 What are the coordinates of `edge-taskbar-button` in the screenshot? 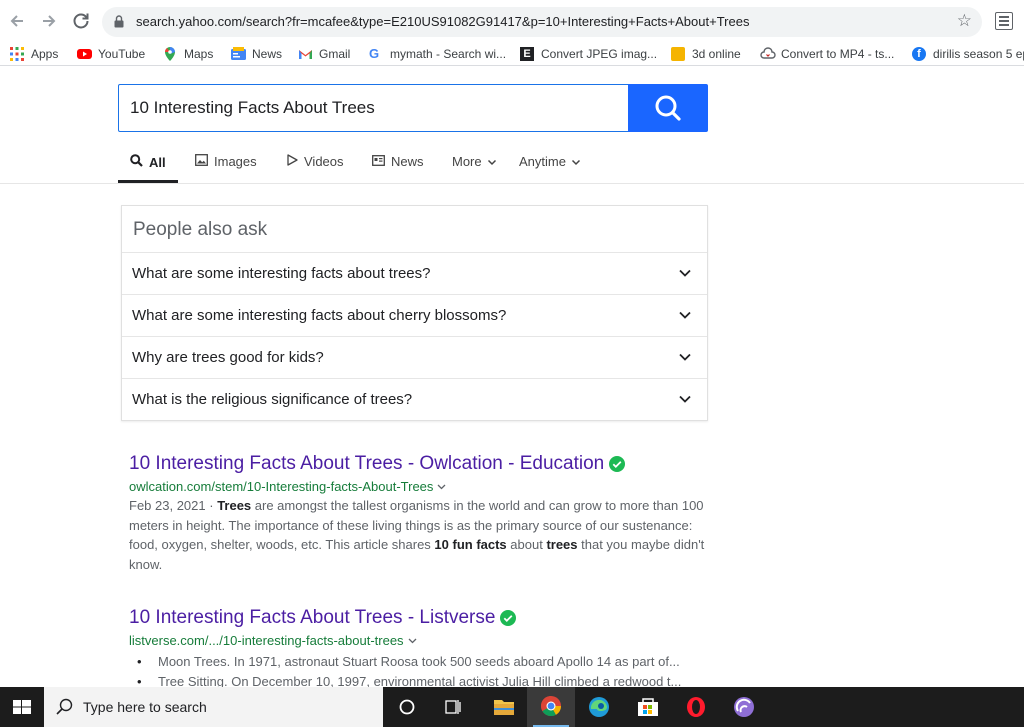 It's located at (599, 707).